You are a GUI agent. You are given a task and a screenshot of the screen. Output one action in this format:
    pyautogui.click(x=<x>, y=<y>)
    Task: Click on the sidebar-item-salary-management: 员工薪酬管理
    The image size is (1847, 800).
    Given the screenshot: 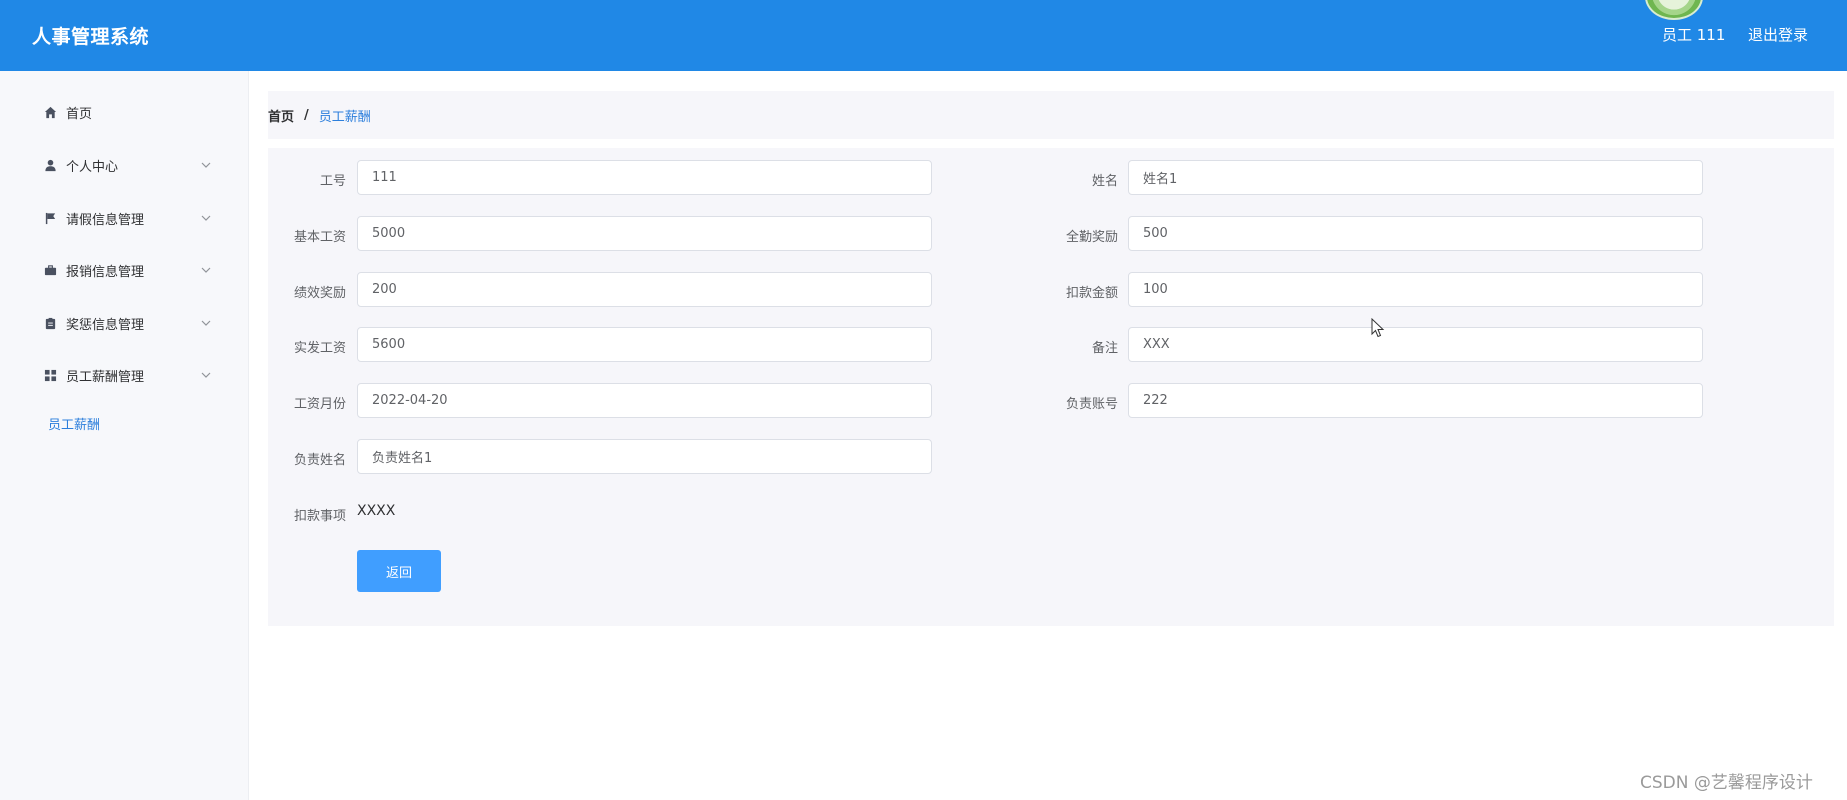 What is the action you would take?
    pyautogui.click(x=124, y=375)
    